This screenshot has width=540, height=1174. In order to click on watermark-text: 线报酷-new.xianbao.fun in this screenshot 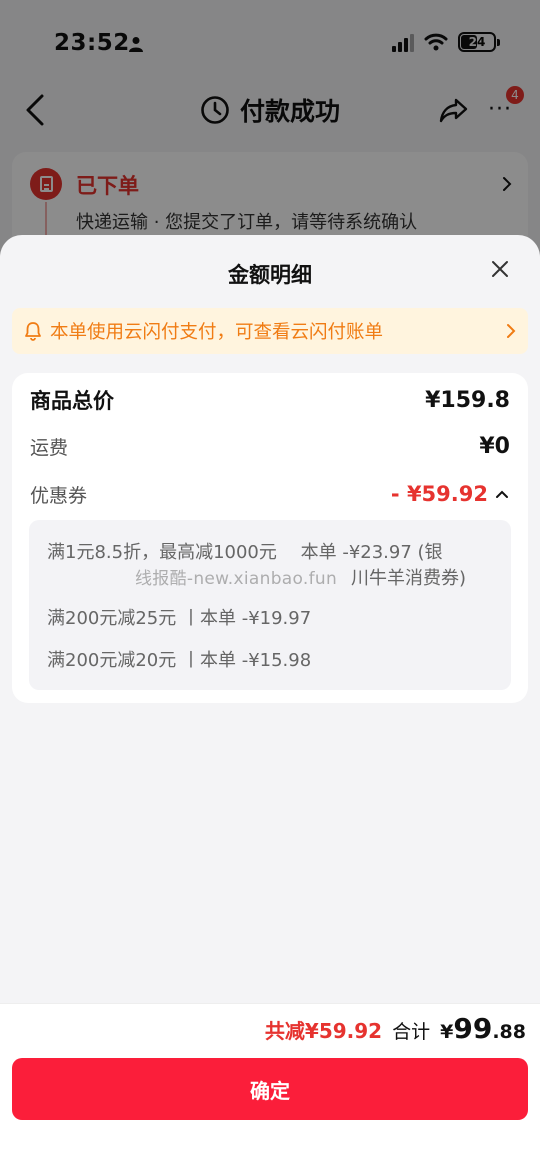, I will do `click(236, 579)`.